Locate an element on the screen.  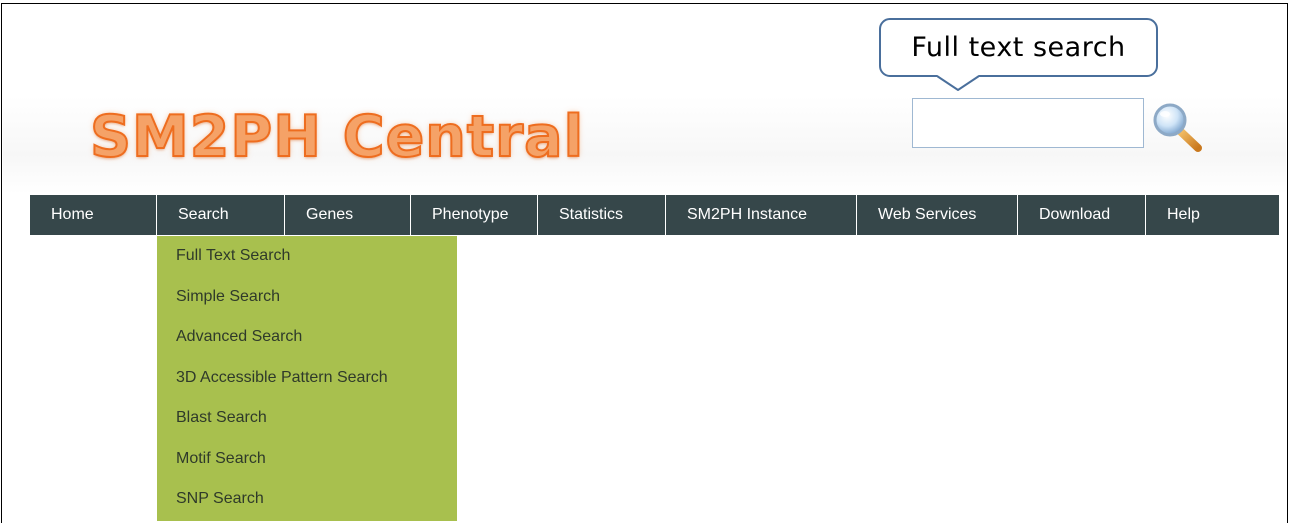
full-text-search-callout: Full text search is located at coordinates (1018, 47).